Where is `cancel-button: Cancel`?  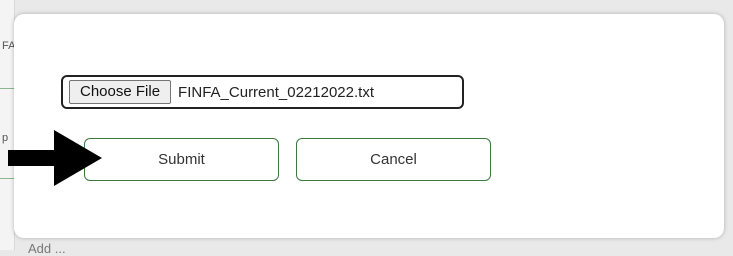
cancel-button: Cancel is located at coordinates (393, 159).